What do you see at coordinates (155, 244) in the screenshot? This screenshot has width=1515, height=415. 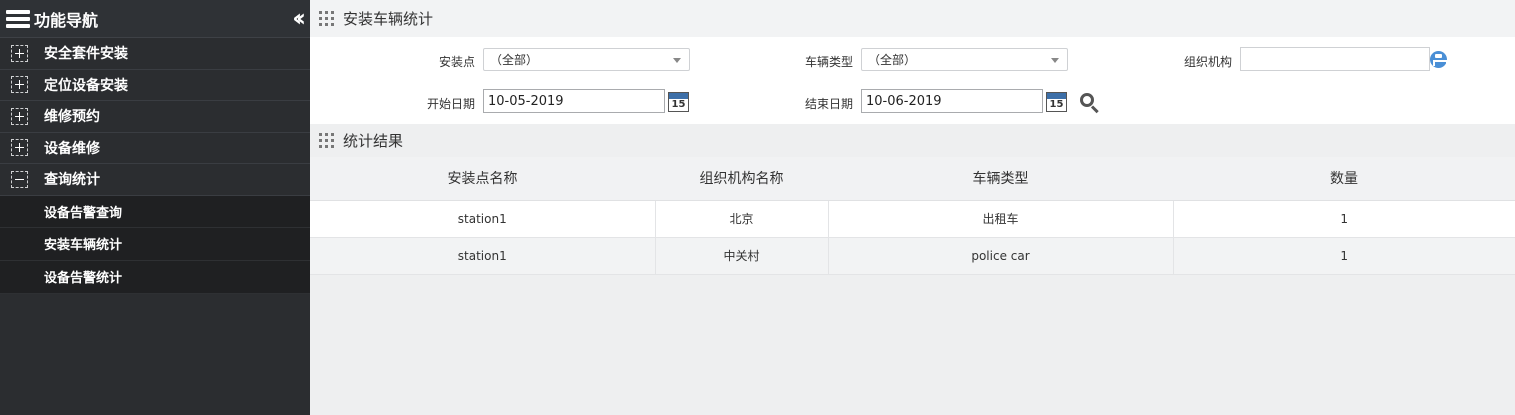 I see `sidebar-subitem-vehicle-install-stats: 安装车辆统计` at bounding box center [155, 244].